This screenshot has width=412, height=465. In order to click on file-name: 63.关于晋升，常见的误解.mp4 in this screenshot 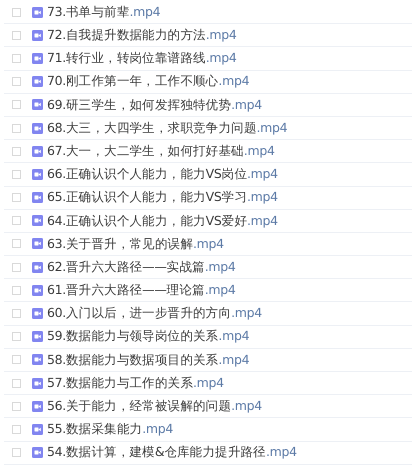, I will do `click(135, 244)`.